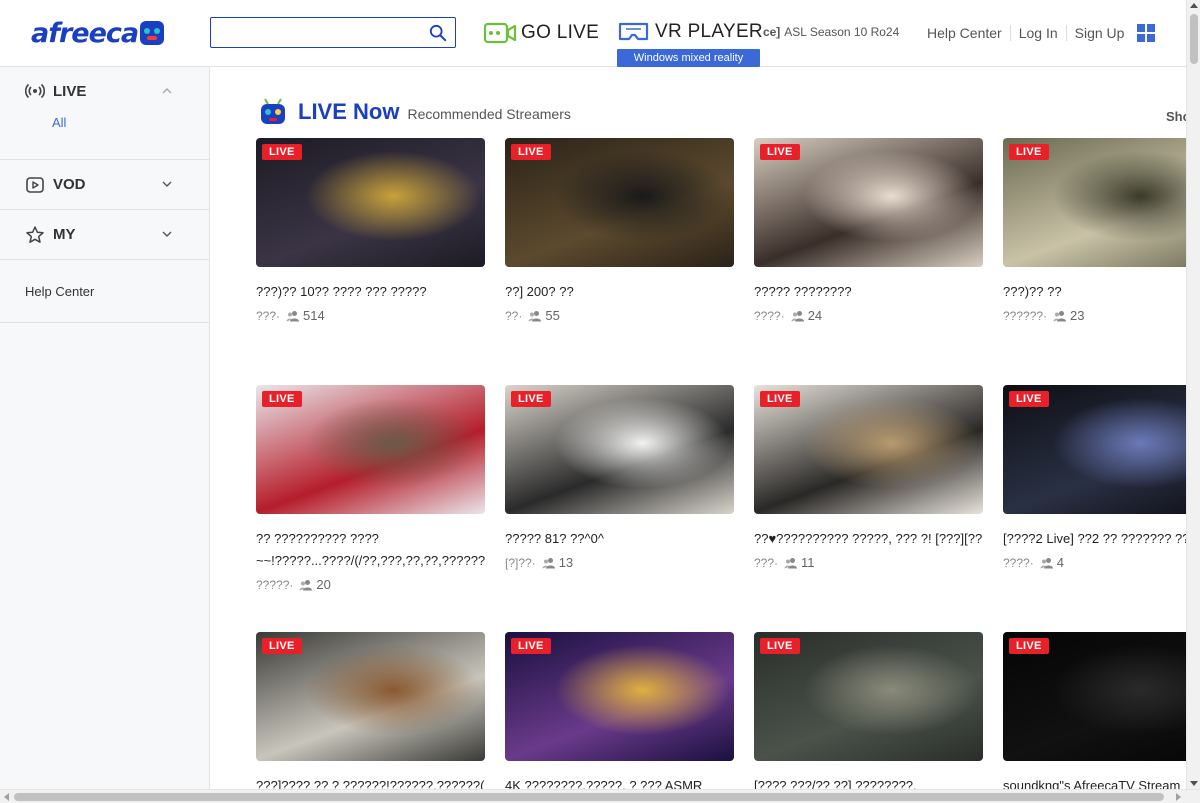 The height and width of the screenshot is (803, 1200). Describe the element at coordinates (1023, 316) in the screenshot. I see `streamer-name: ??????` at that location.